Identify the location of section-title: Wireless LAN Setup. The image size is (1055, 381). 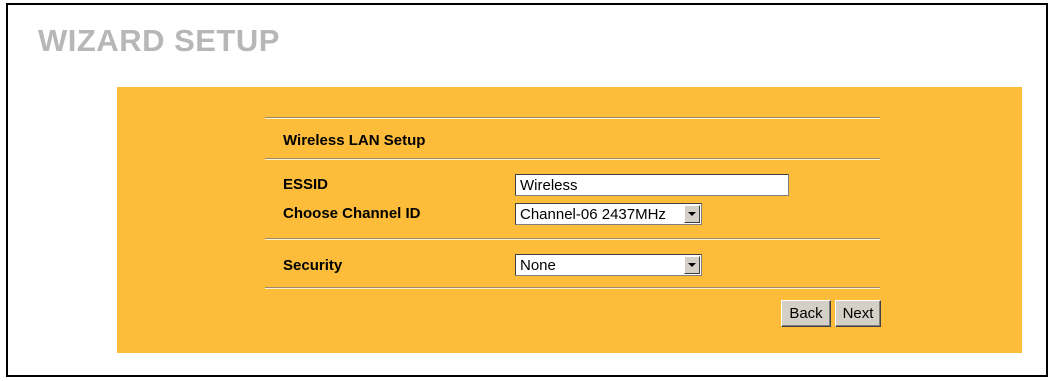
(354, 140).